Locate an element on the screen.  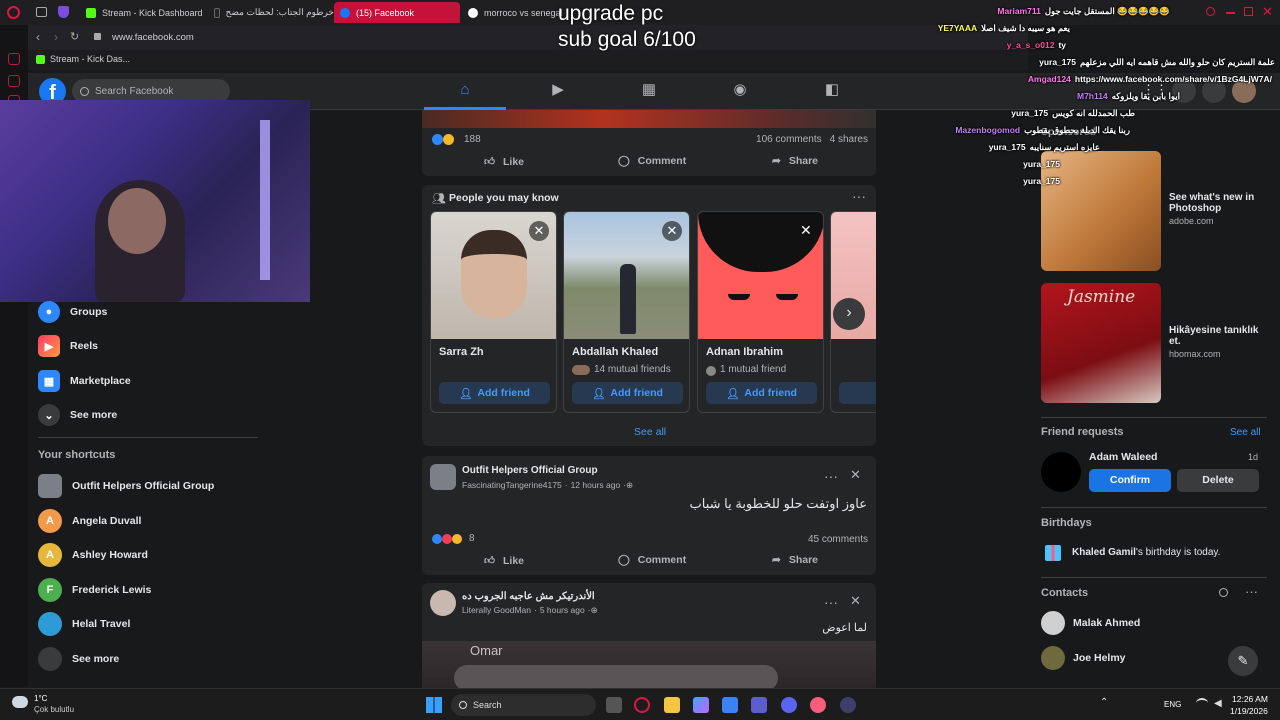
contact-item: Malak Ahmed is located at coordinates (1090, 623).